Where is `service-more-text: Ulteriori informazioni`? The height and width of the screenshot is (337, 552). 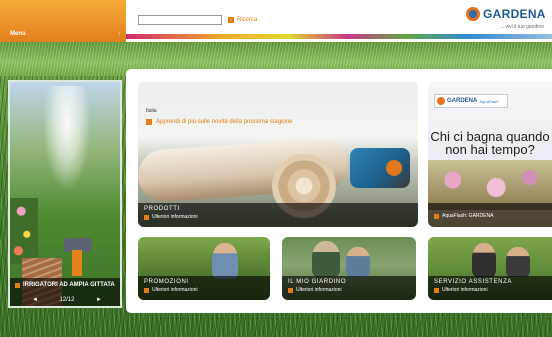 service-more-text: Ulteriori informazioni is located at coordinates (465, 290).